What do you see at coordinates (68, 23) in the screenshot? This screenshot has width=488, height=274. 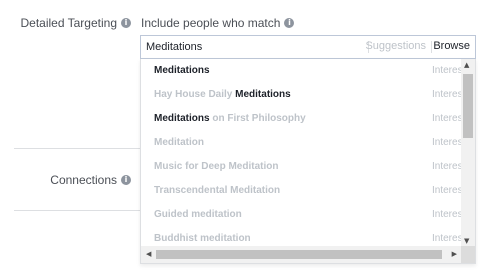 I see `detailed-targeting-label: Detailed Targeting` at bounding box center [68, 23].